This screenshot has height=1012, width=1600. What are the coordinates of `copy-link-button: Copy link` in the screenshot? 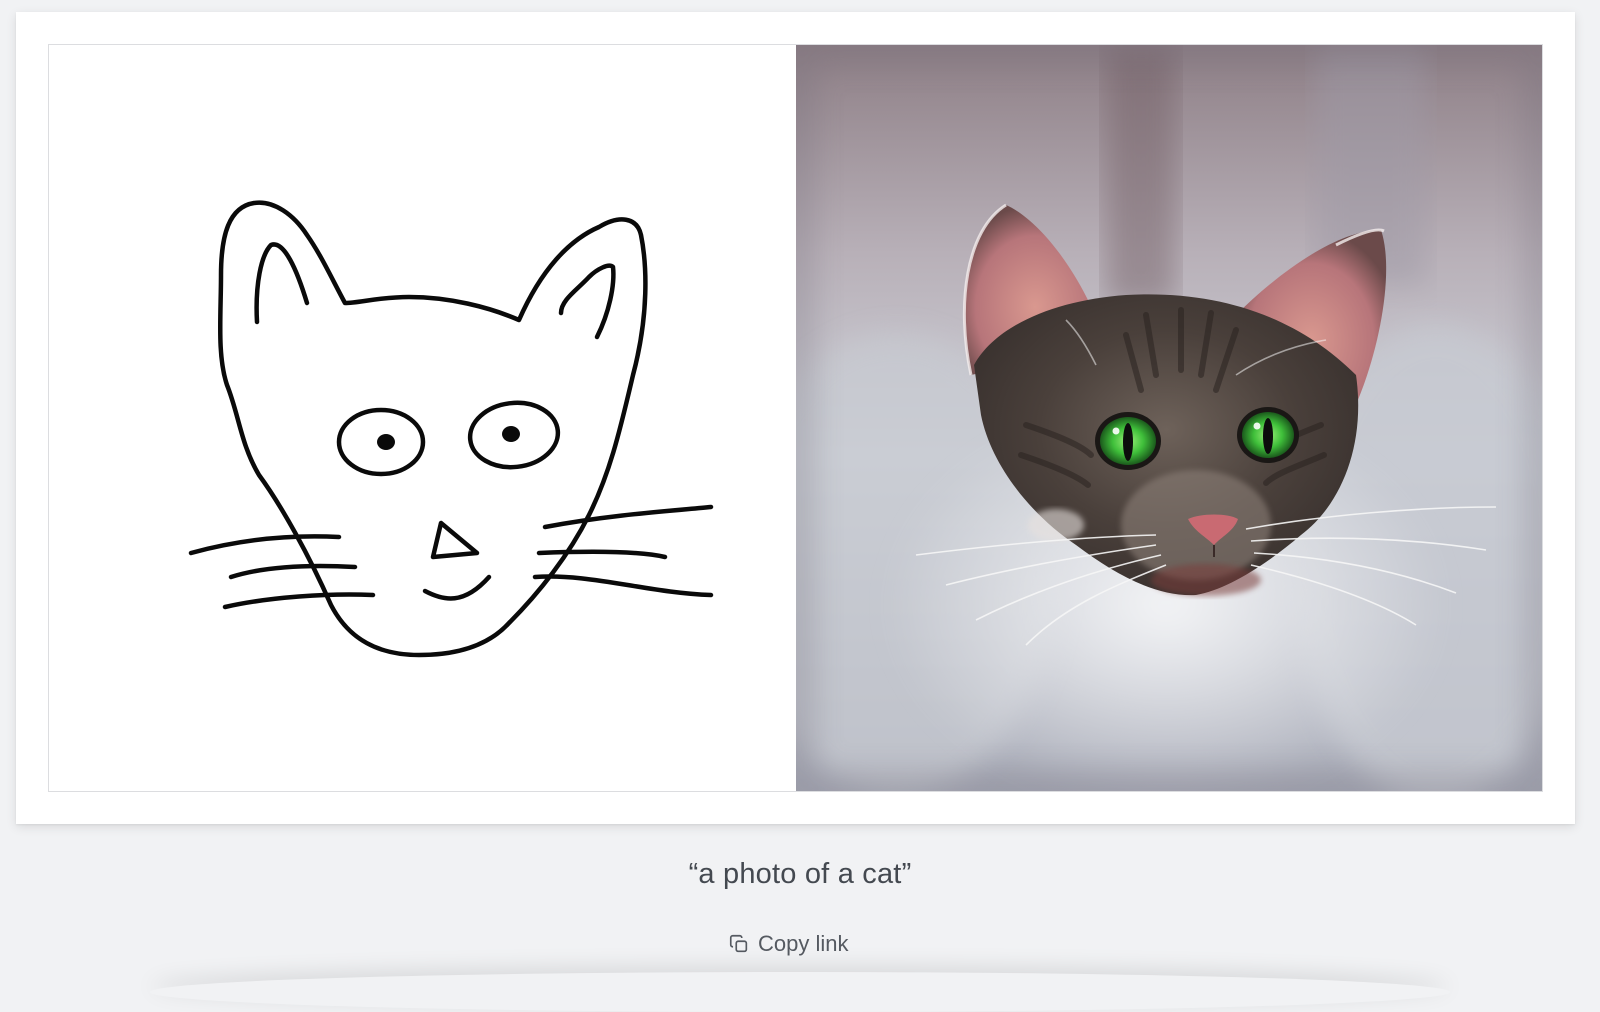 It's located at (788, 944).